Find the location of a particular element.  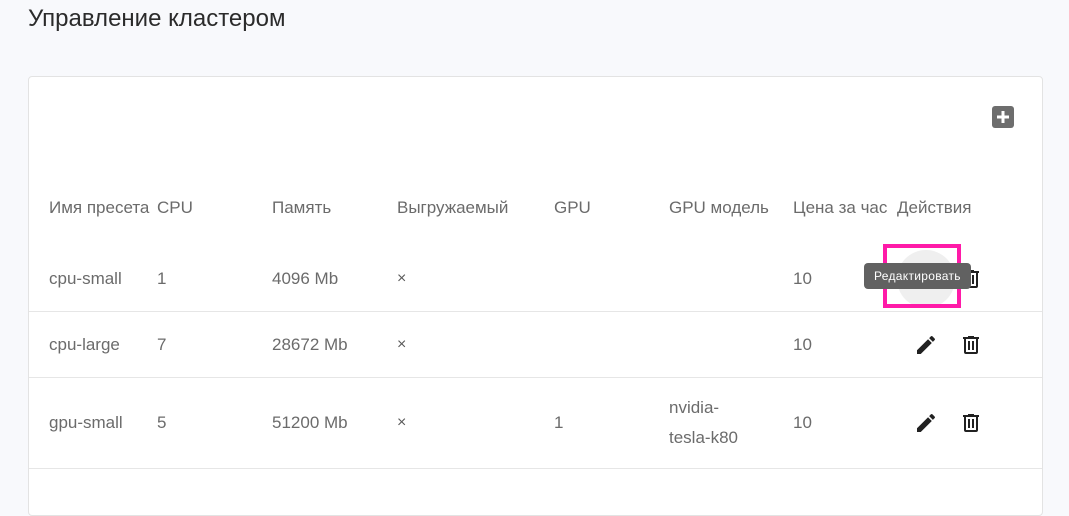

table-row is located at coordinates (535, 483).